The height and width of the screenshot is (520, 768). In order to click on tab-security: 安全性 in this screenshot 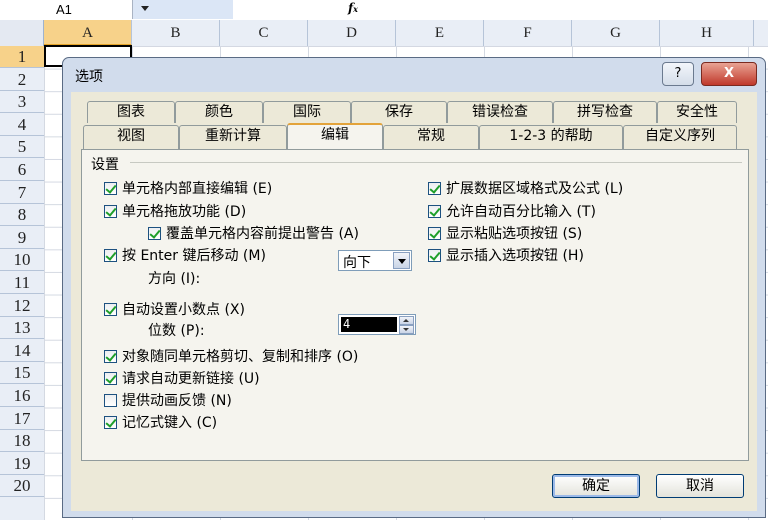, I will do `click(697, 112)`.